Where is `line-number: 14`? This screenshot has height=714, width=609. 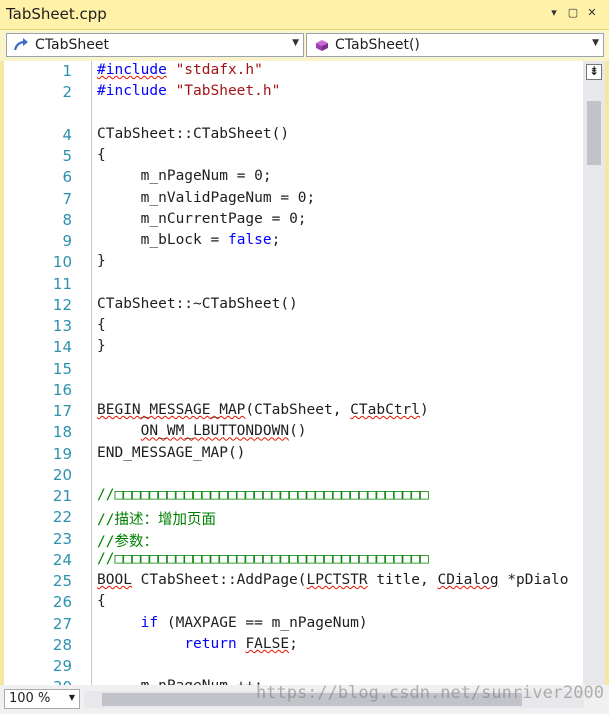
line-number: 14 is located at coordinates (62, 347).